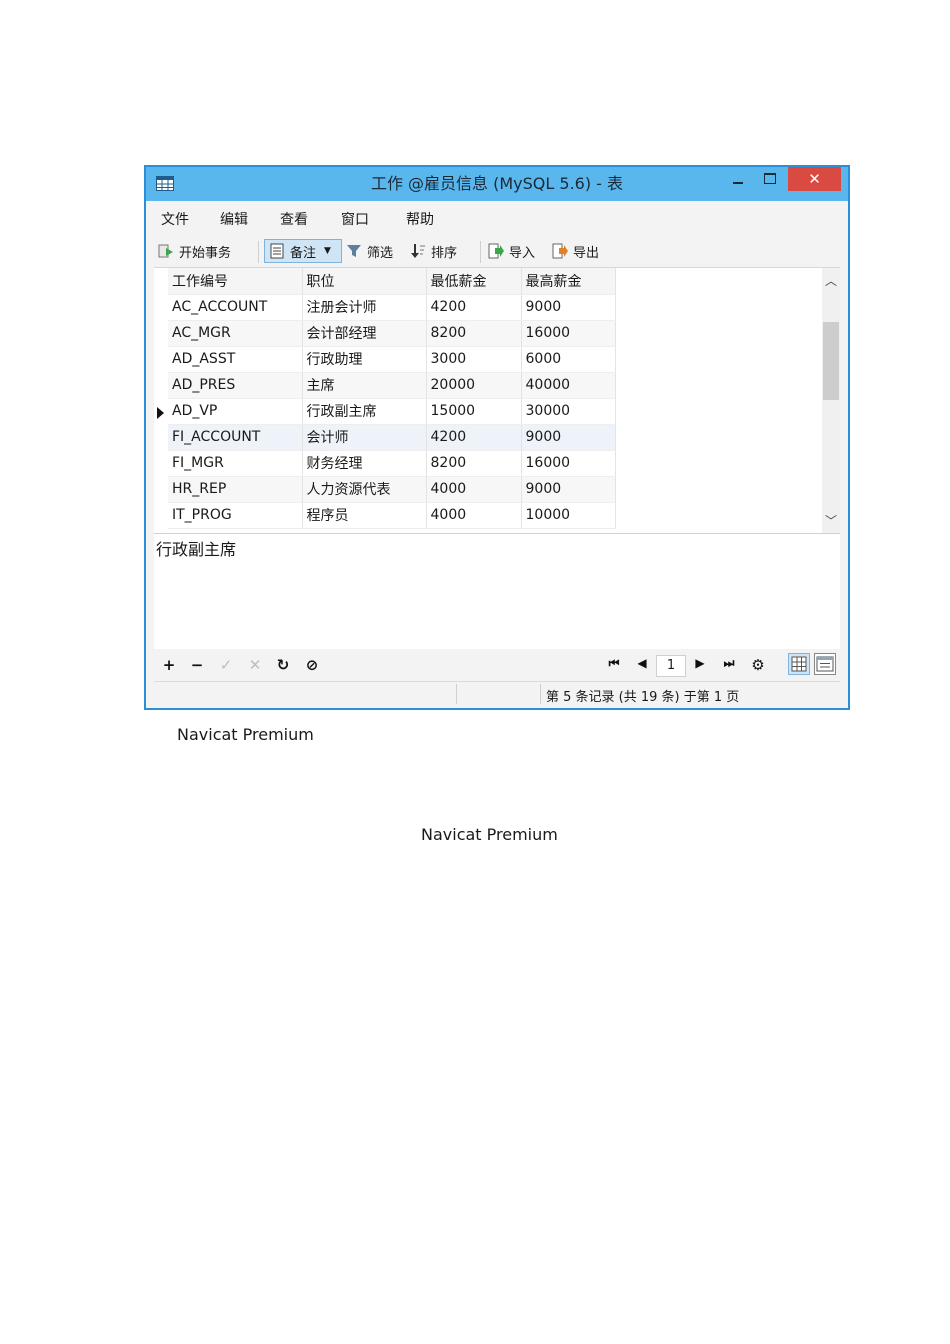  I want to click on table-cell: 20000, so click(474, 385).